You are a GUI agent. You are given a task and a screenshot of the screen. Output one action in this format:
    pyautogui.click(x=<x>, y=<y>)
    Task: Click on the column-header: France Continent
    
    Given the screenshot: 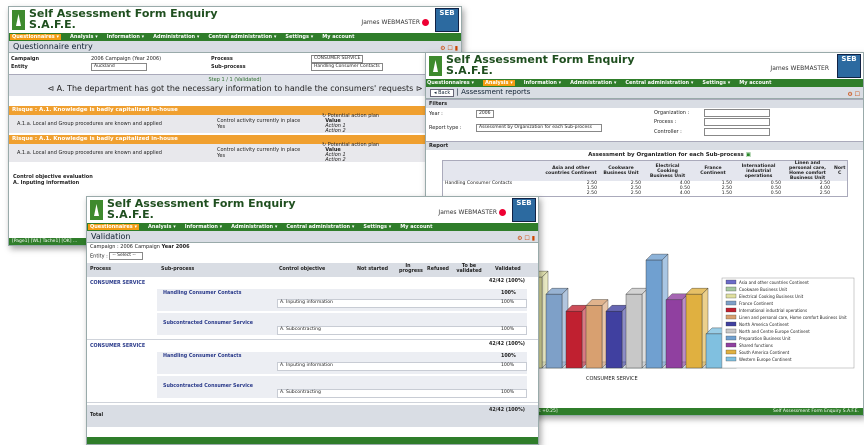 What is the action you would take?
    pyautogui.click(x=713, y=171)
    